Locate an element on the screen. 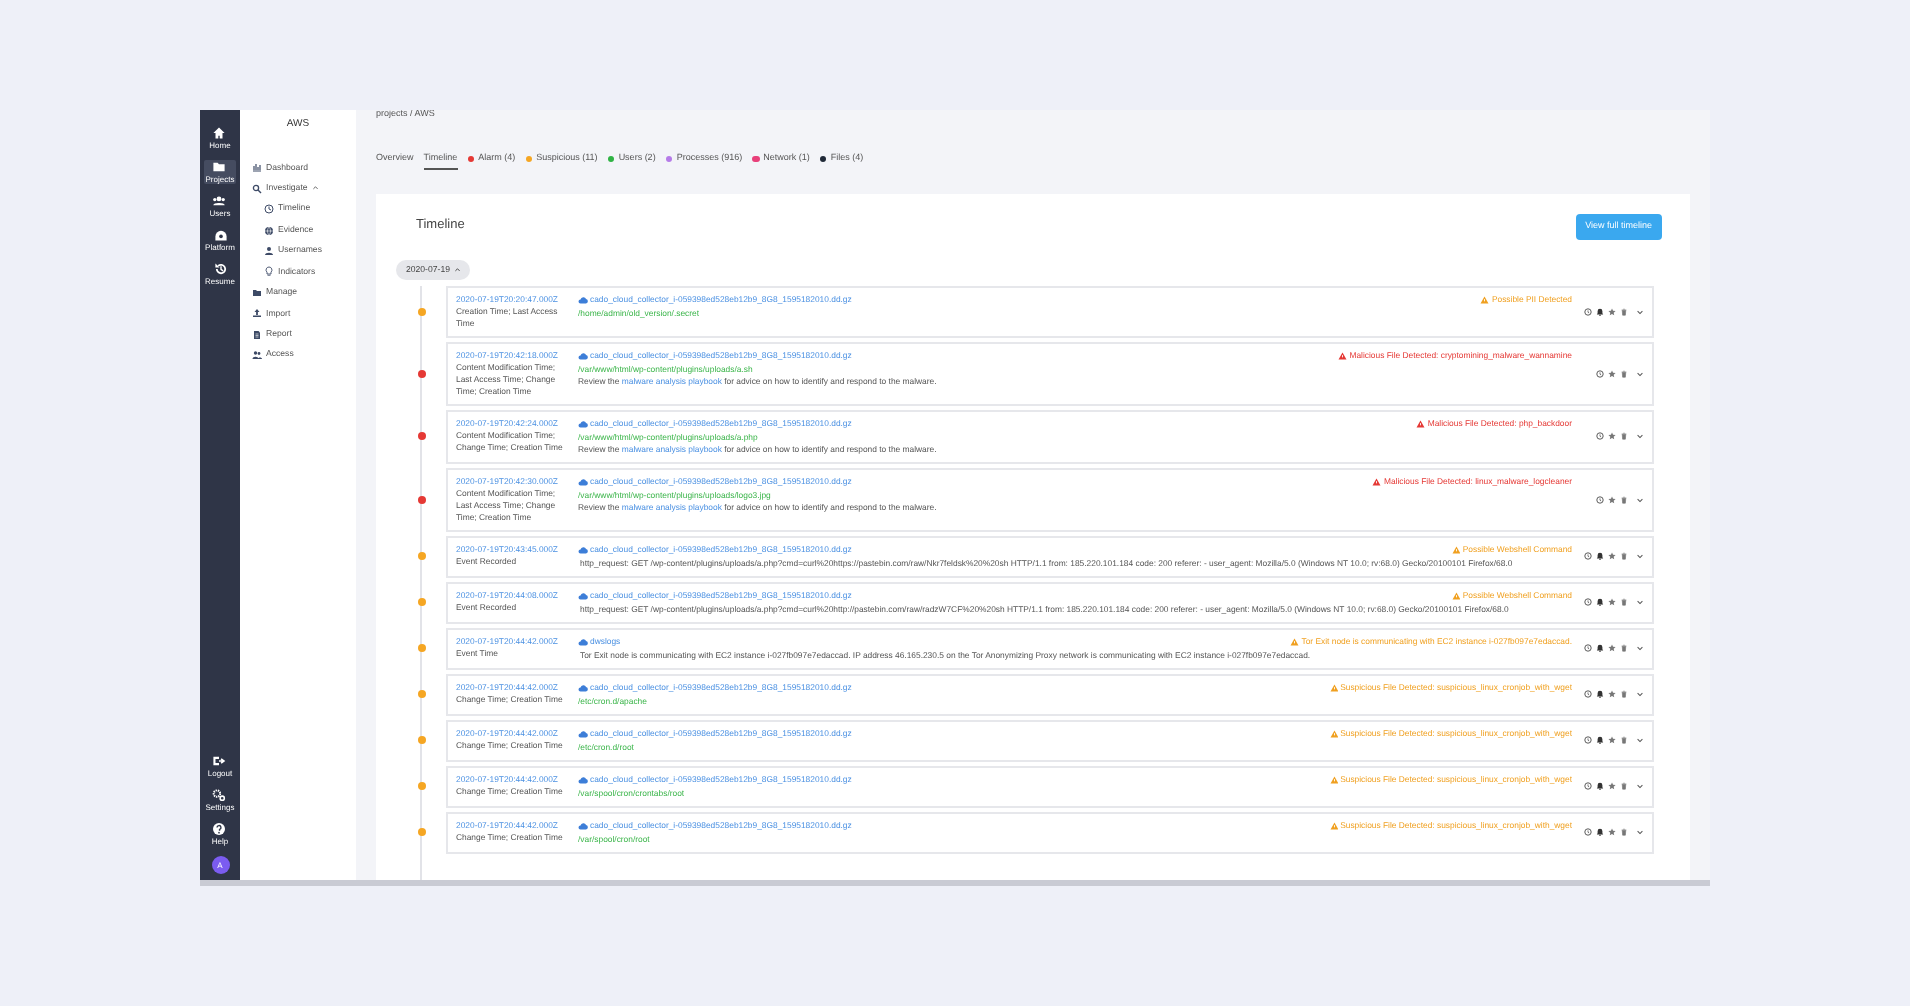  upload-icon is located at coordinates (257, 313).